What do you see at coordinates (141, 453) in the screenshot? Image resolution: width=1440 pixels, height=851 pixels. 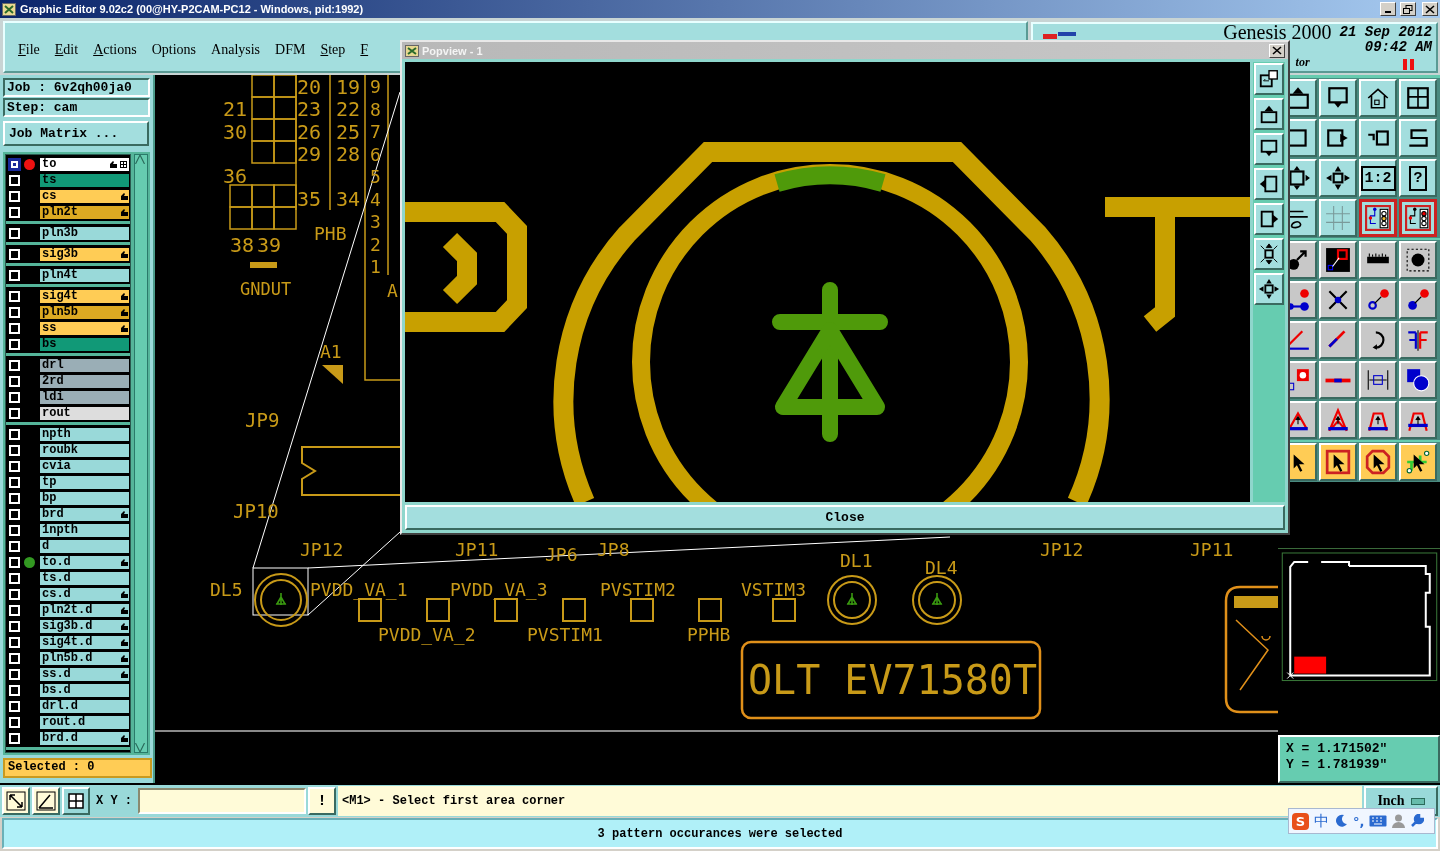 I see `scrollbar` at bounding box center [141, 453].